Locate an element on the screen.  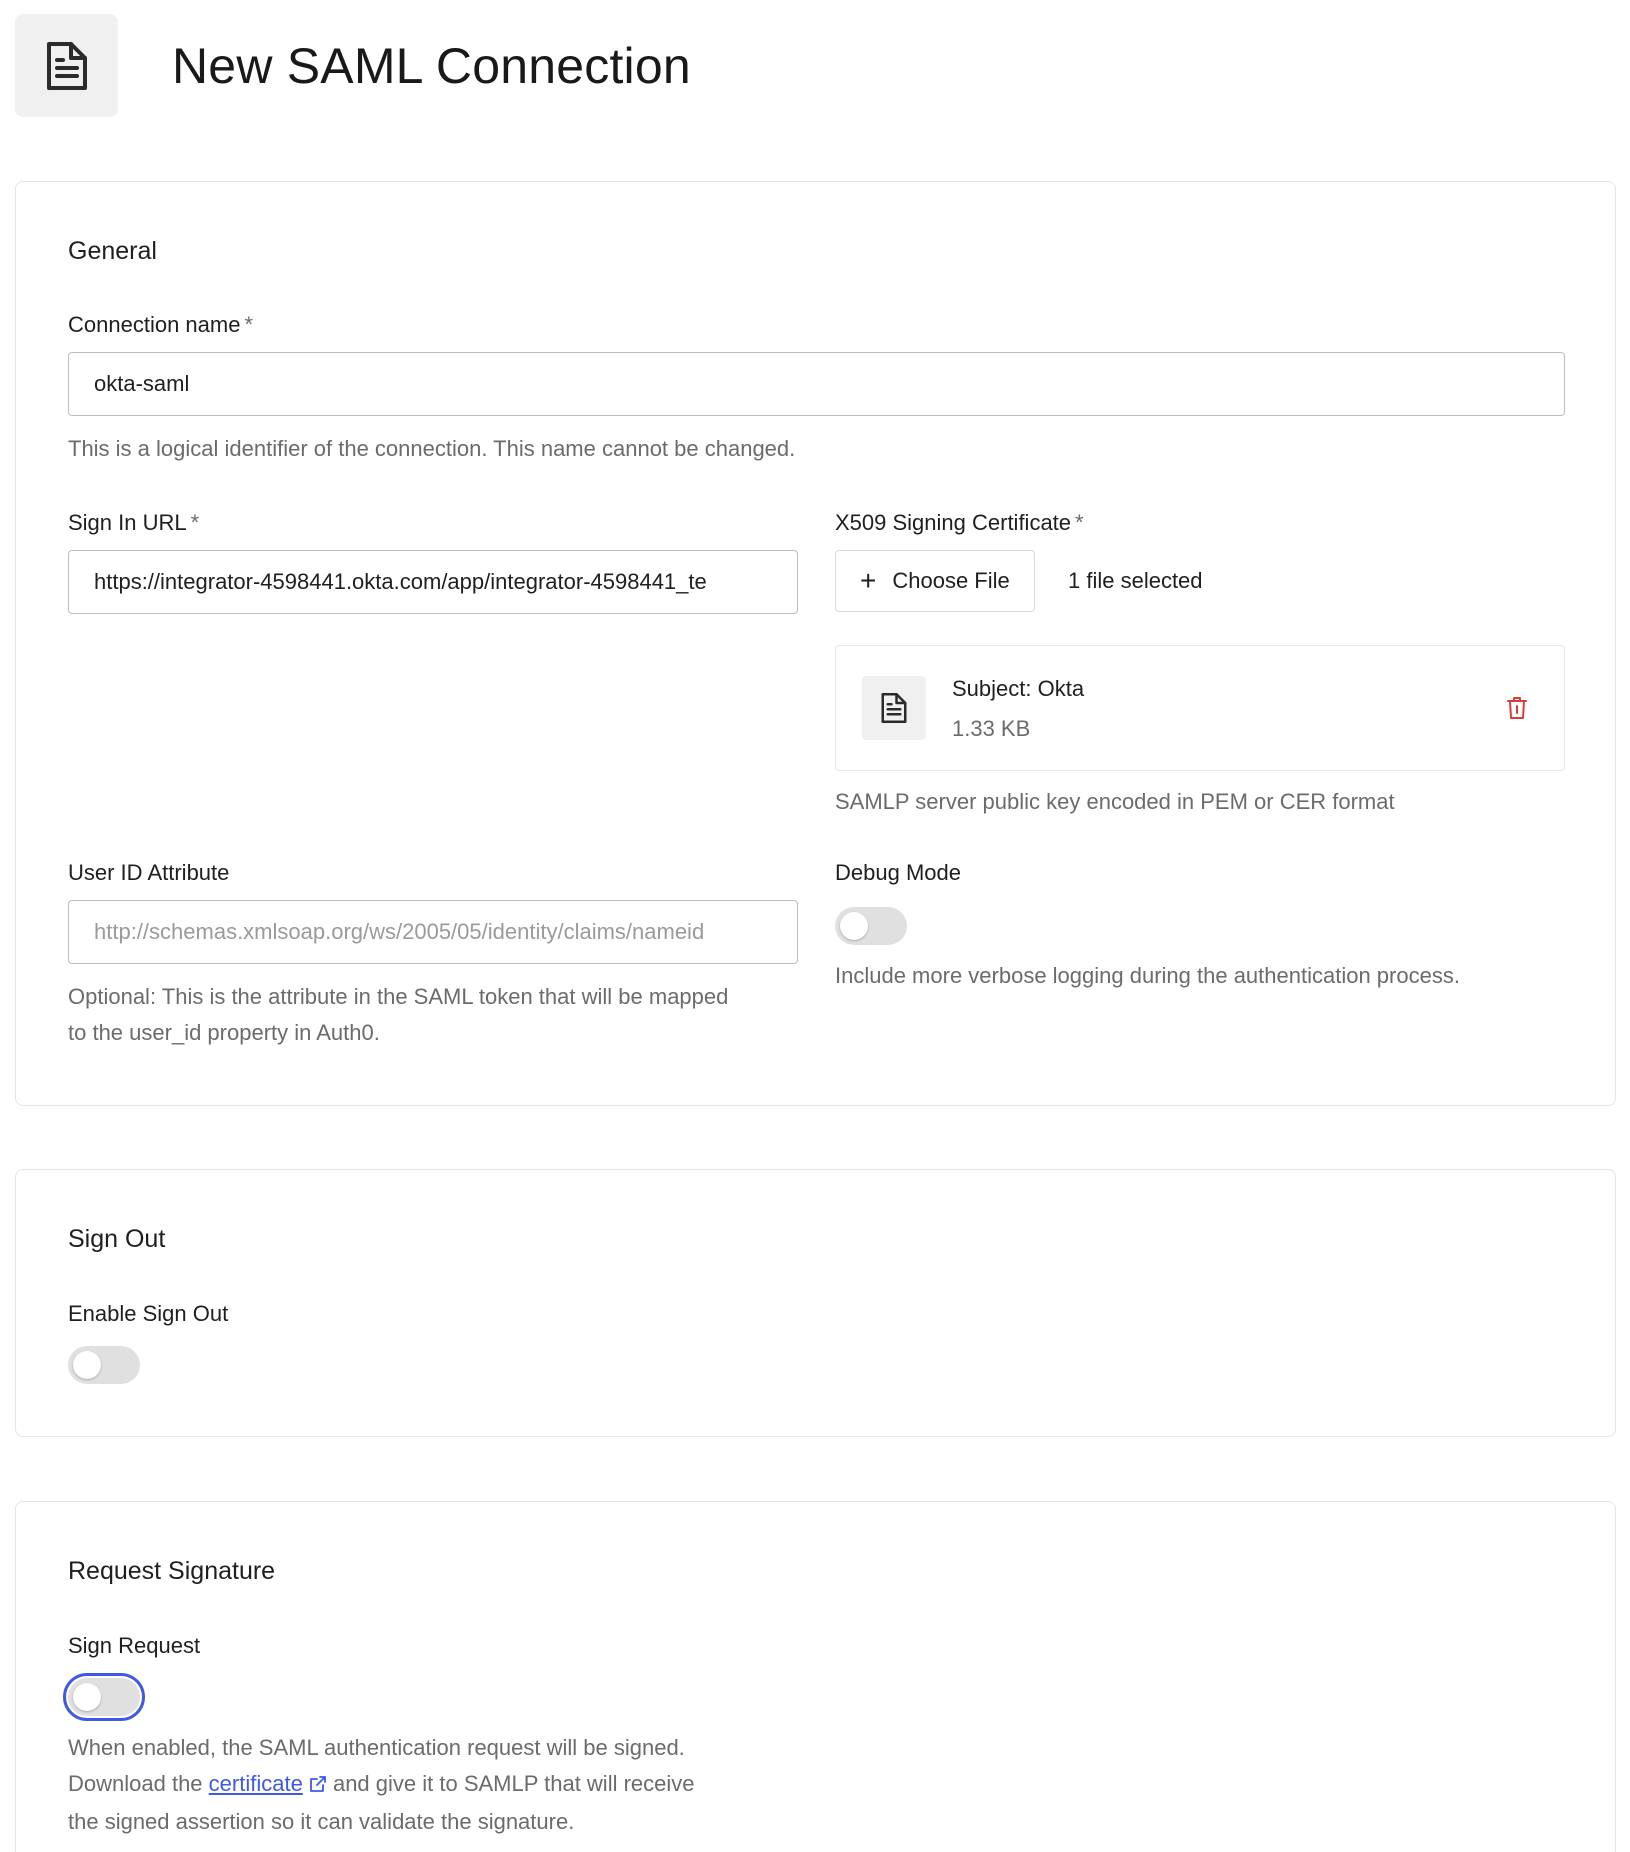
certificate-link: certificate is located at coordinates (256, 1783).